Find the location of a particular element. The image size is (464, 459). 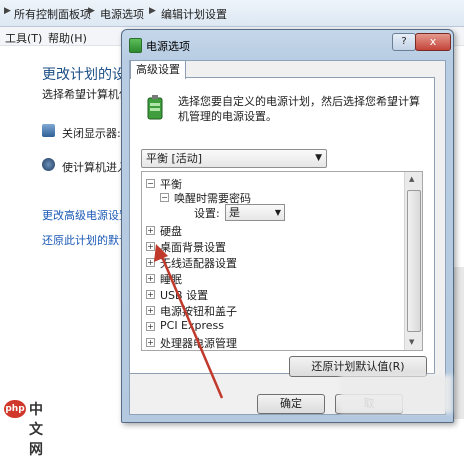

breadcrumb-power-options: 电源选项 is located at coordinates (122, 14).